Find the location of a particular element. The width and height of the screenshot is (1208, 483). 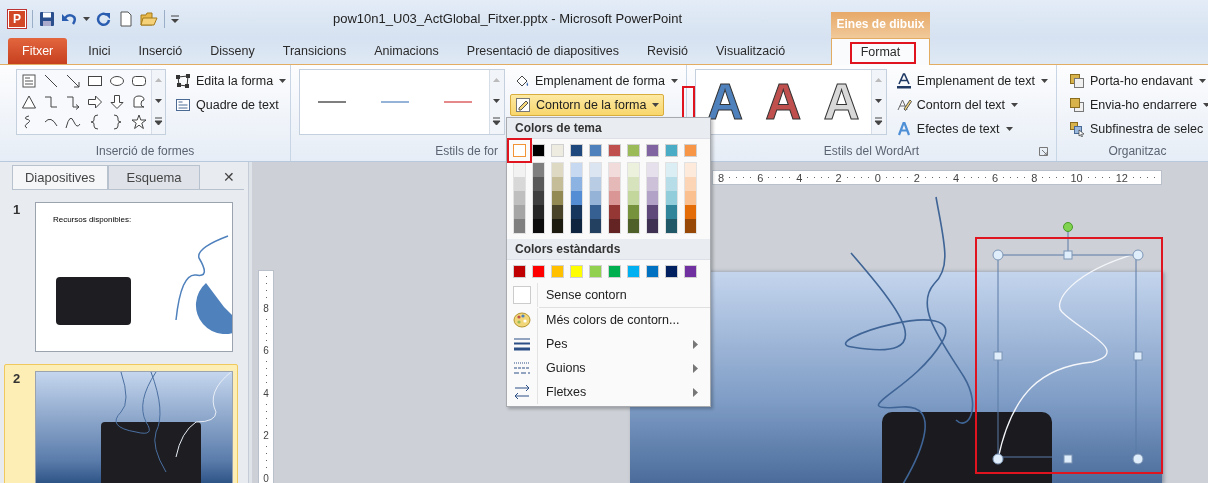

menu-item: Guions is located at coordinates (608, 368).